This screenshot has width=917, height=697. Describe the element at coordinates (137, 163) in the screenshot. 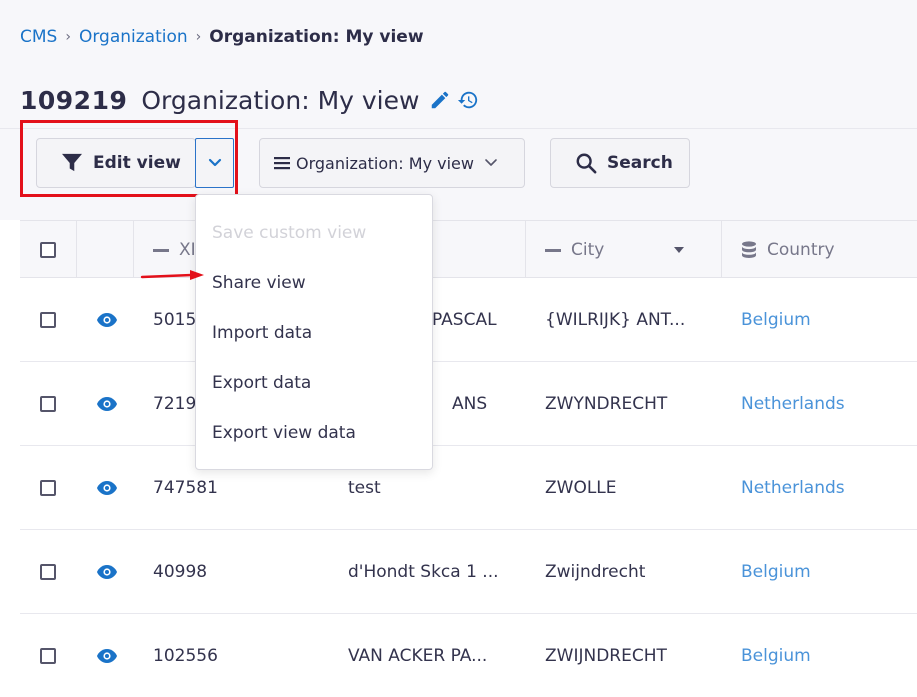

I see `edit-view-label: Edit view` at that location.